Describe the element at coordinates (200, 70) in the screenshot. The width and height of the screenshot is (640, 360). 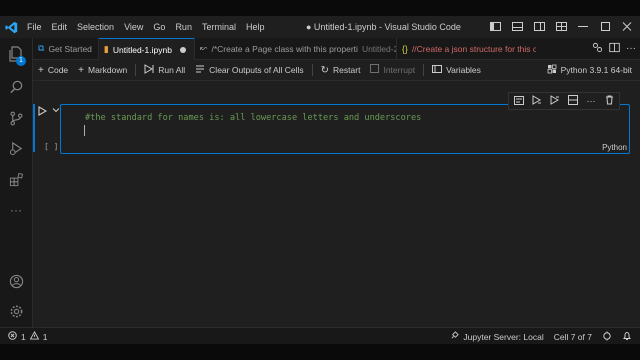
I see `clear-all-icon` at that location.